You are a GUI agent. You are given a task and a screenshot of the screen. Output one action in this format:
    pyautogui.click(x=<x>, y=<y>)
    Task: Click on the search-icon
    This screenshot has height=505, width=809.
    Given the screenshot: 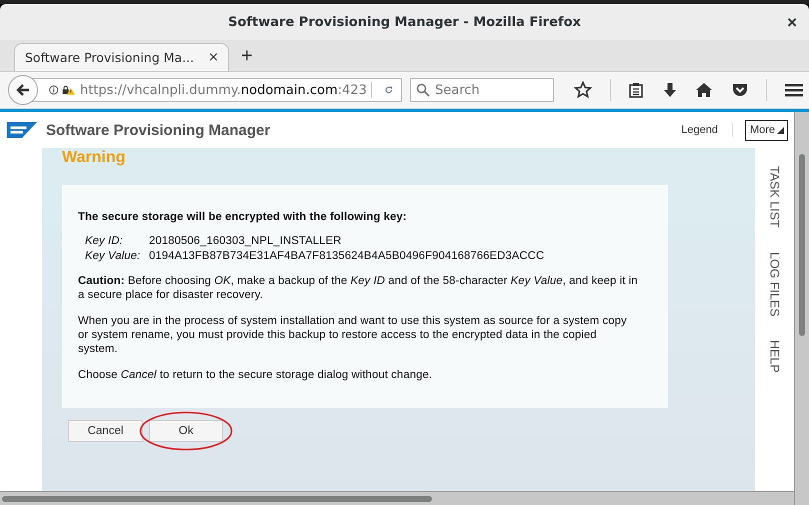 What is the action you would take?
    pyautogui.click(x=423, y=90)
    